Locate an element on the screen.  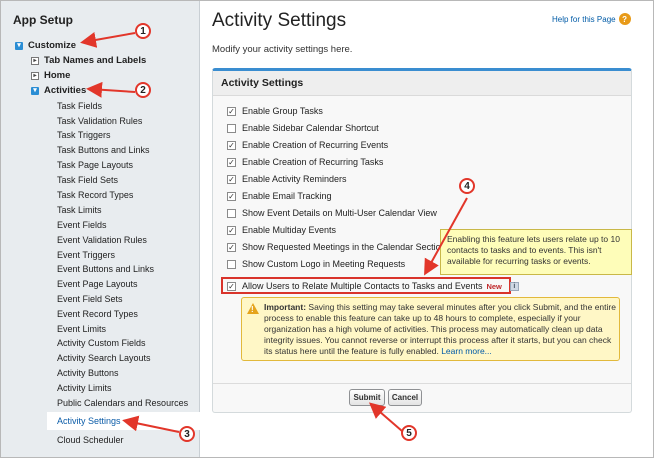
callout-3: 3 is located at coordinates (187, 434).